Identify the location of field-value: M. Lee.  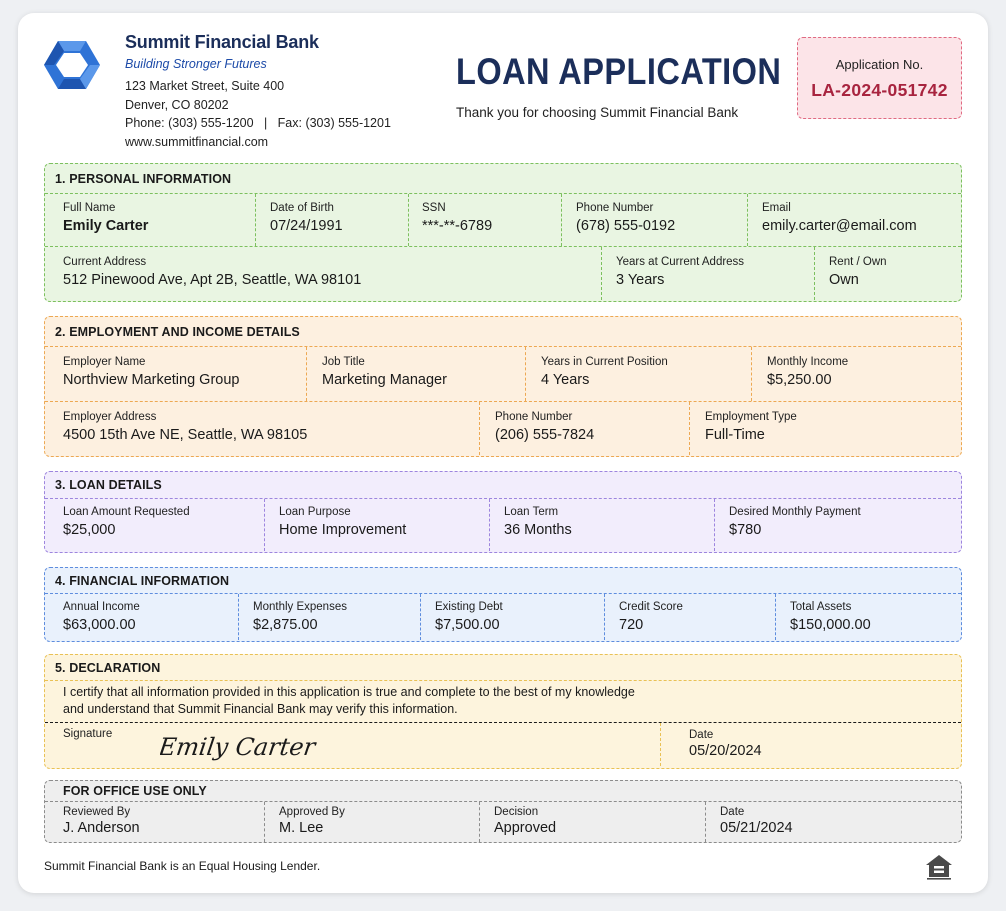
(301, 828).